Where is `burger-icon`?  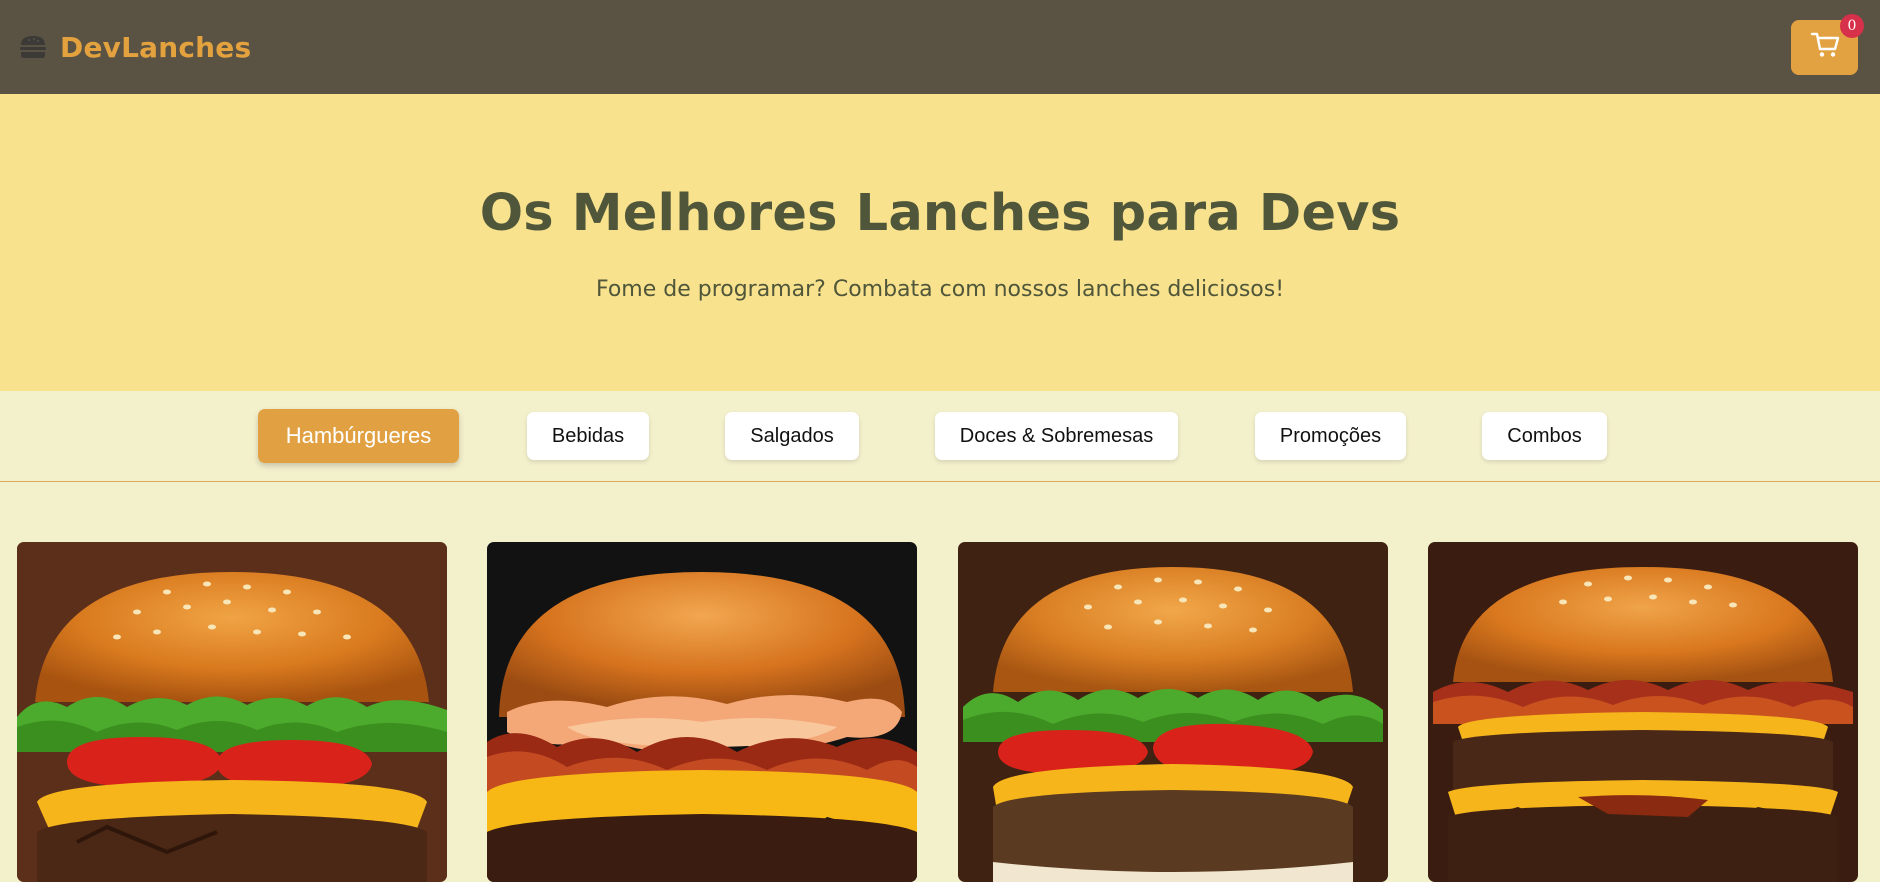 burger-icon is located at coordinates (33, 47).